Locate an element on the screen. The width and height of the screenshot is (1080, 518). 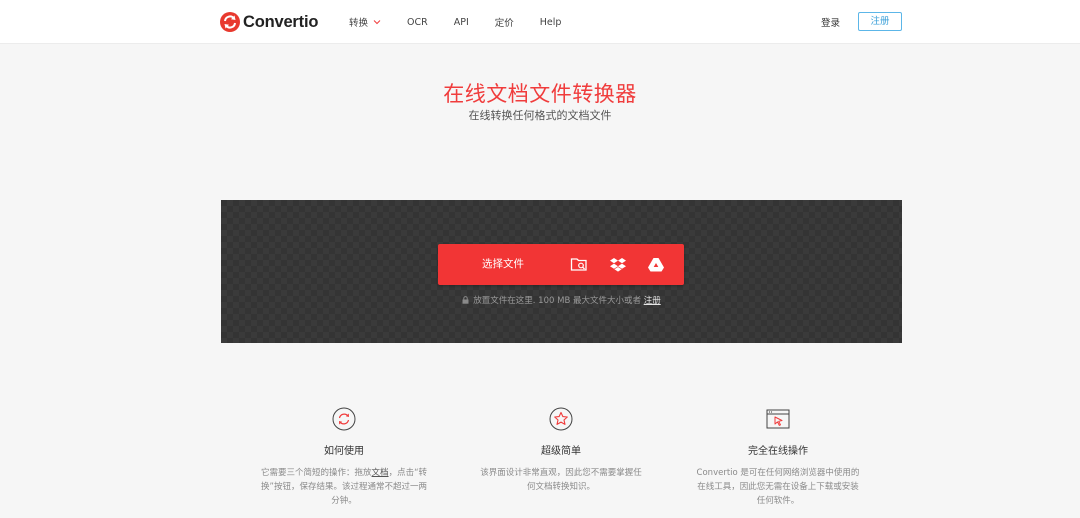
feature-desc-text: 它需要三个简短的操作：拖放 is located at coordinates (316, 473).